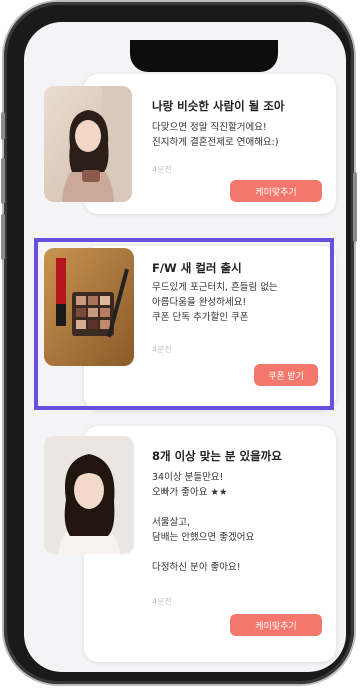 The image size is (360, 688). What do you see at coordinates (355, 207) in the screenshot?
I see `power-button` at bounding box center [355, 207].